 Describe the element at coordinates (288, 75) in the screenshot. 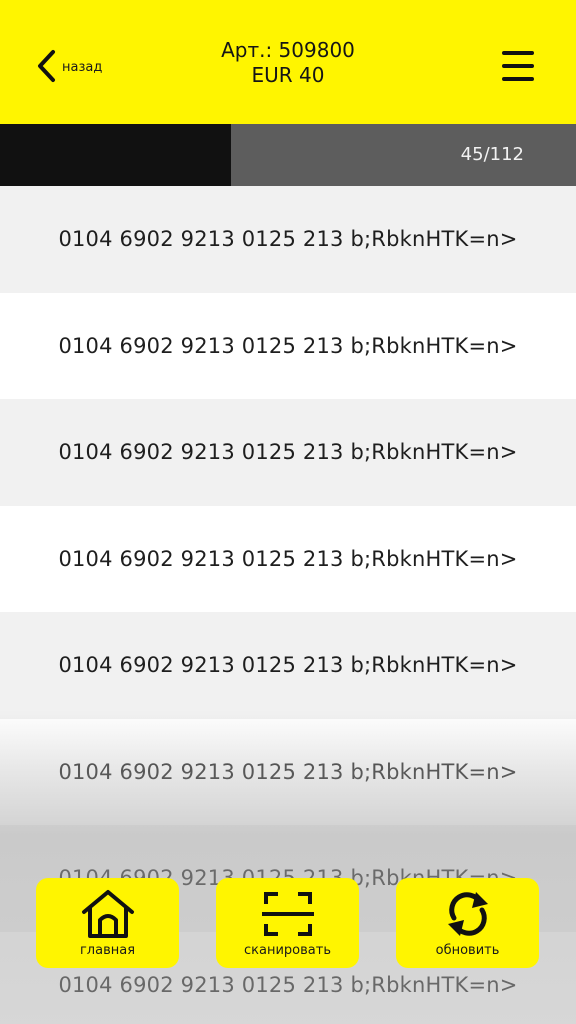

I see `product-price: EUR 40` at that location.